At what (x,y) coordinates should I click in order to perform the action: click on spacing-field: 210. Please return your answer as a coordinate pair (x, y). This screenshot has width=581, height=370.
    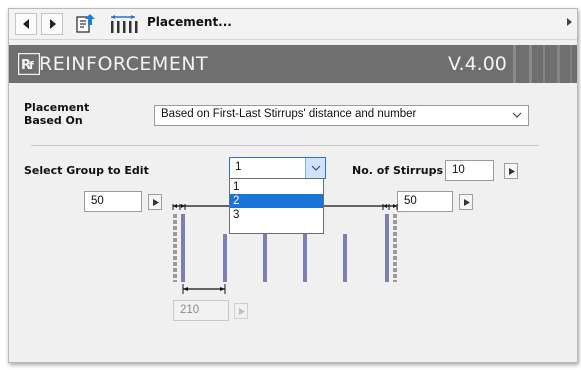
    Looking at the image, I should click on (201, 310).